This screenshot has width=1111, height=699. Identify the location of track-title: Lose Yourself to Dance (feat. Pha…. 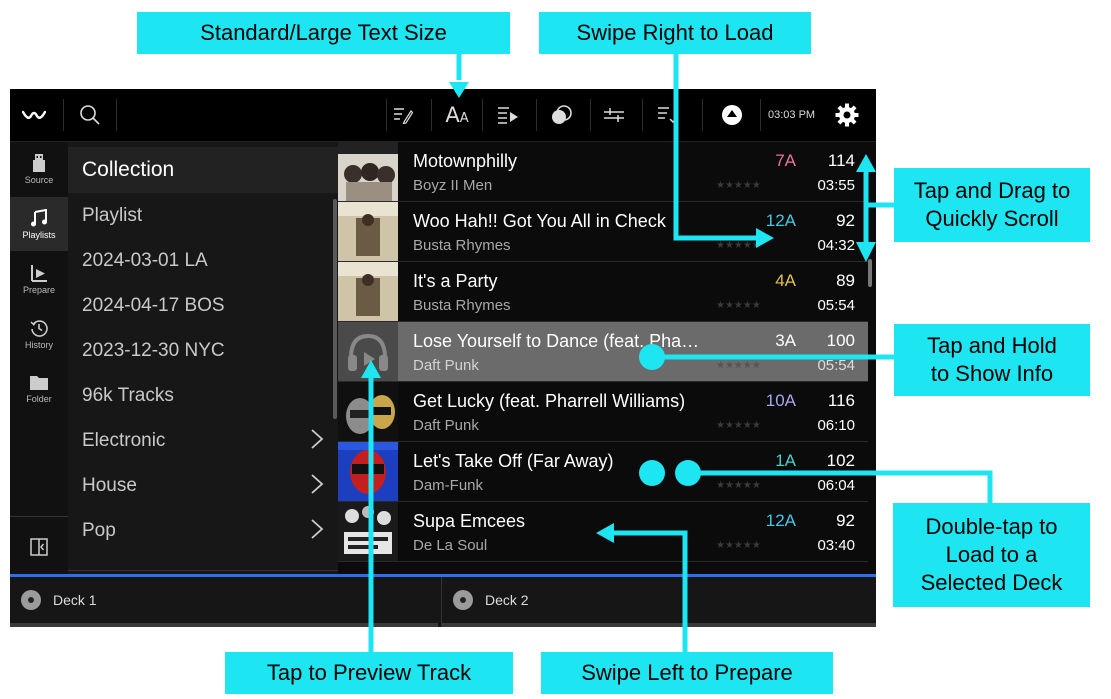
(556, 341).